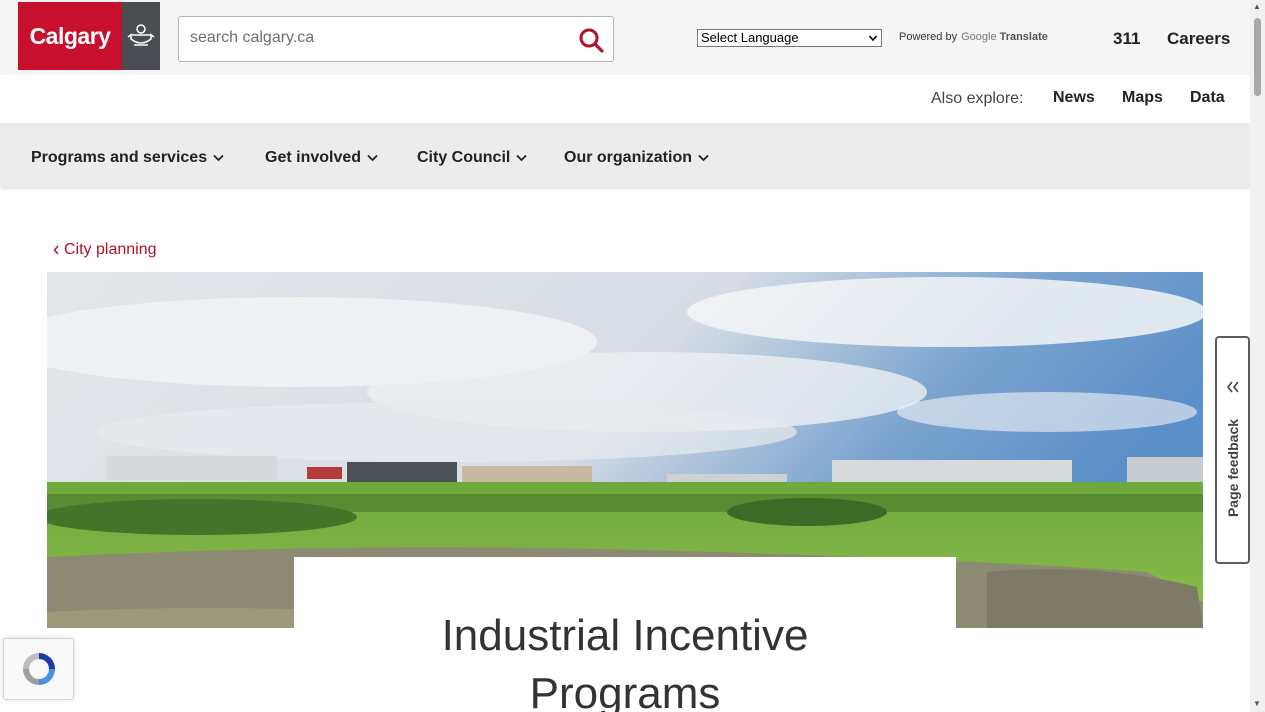  I want to click on search-icon, so click(591, 40).